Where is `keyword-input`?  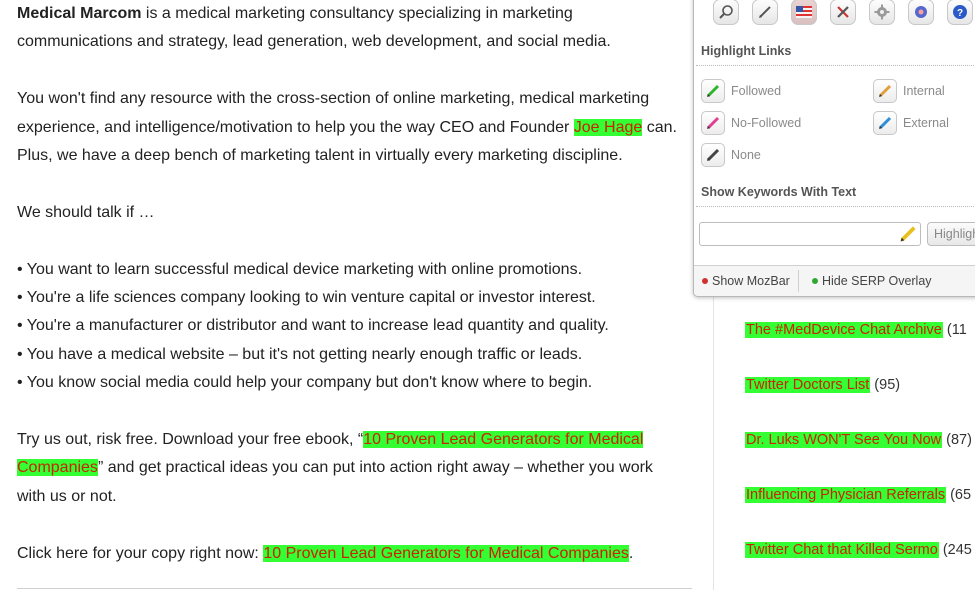
keyword-input is located at coordinates (810, 234).